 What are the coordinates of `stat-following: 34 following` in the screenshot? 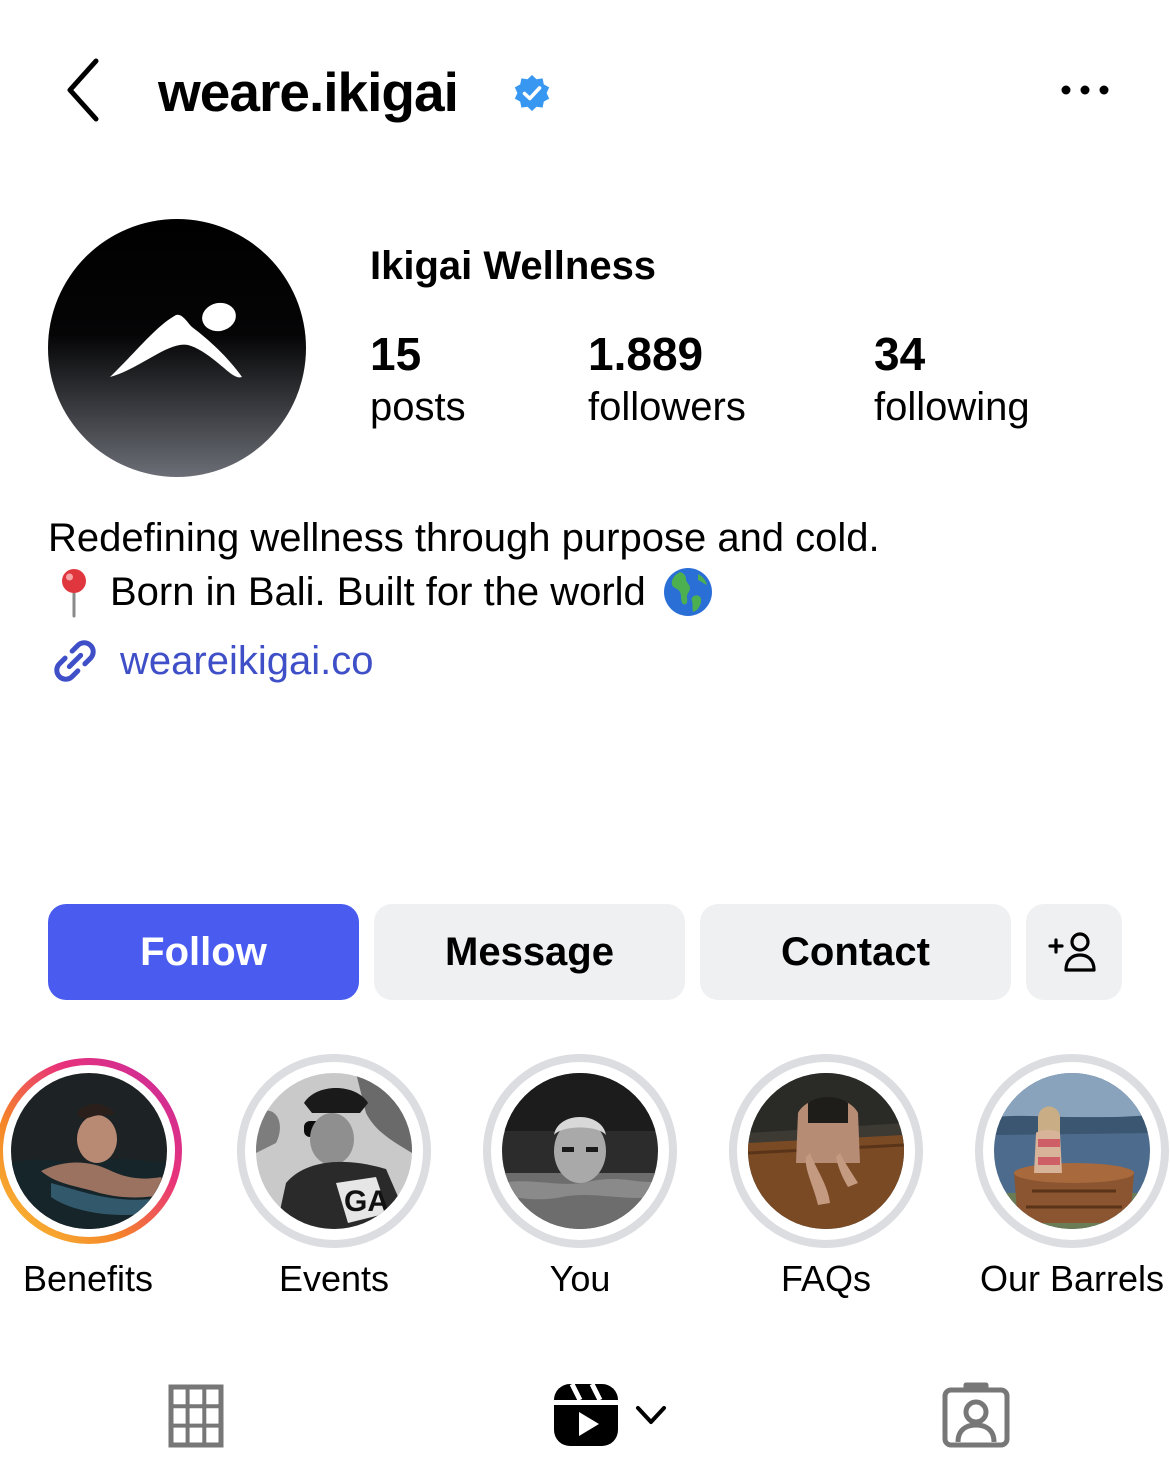 It's located at (952, 379).